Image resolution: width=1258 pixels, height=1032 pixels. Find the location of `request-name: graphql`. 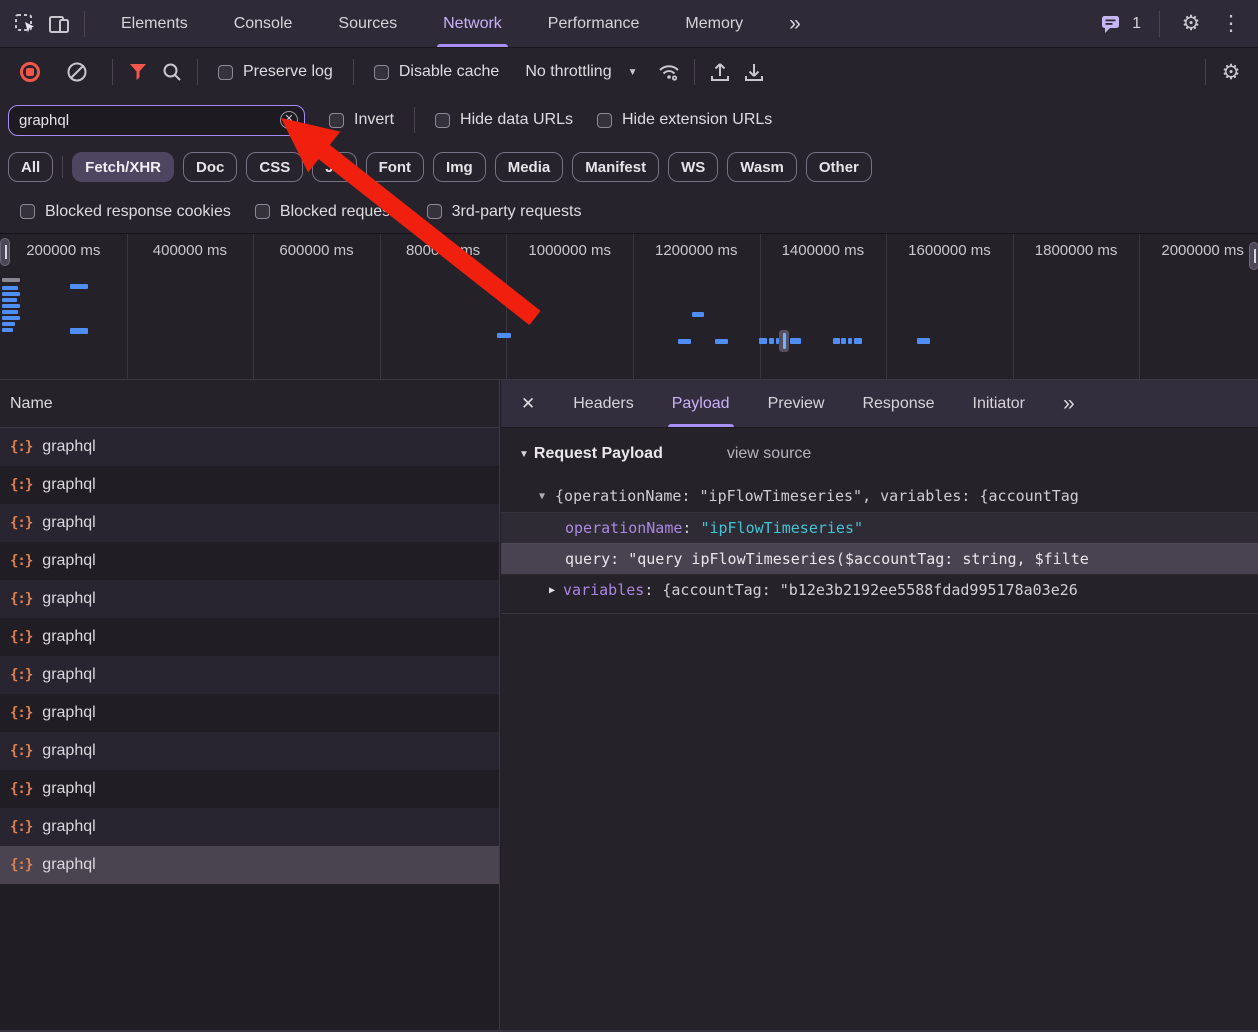

request-name: graphql is located at coordinates (69, 484).